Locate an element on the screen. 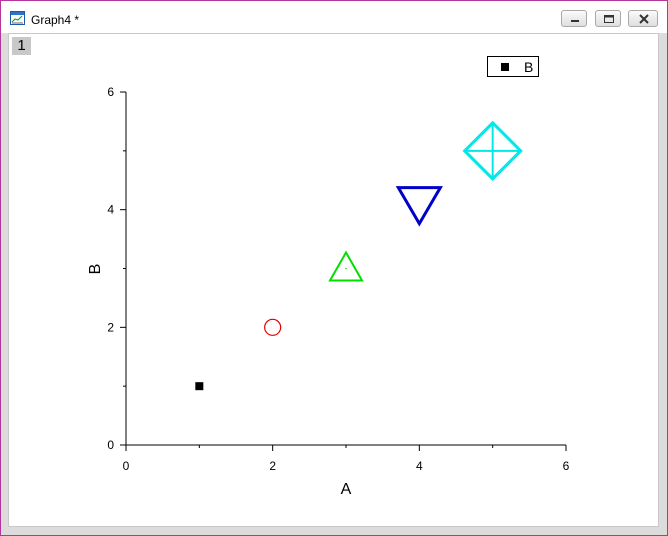 The image size is (668, 536). triangle-up-outline is located at coordinates (346, 266).